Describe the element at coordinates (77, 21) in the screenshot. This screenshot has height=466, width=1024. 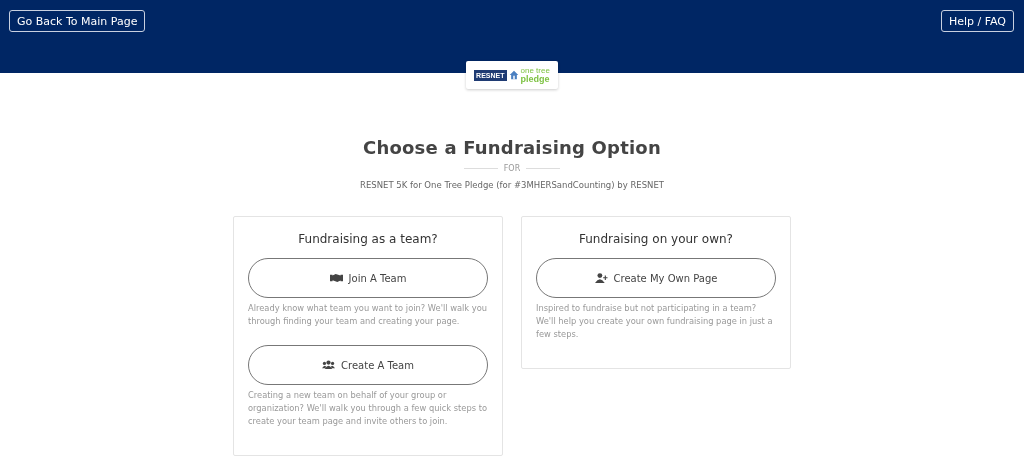
I see `back-button: Go Back To Main Page` at that location.